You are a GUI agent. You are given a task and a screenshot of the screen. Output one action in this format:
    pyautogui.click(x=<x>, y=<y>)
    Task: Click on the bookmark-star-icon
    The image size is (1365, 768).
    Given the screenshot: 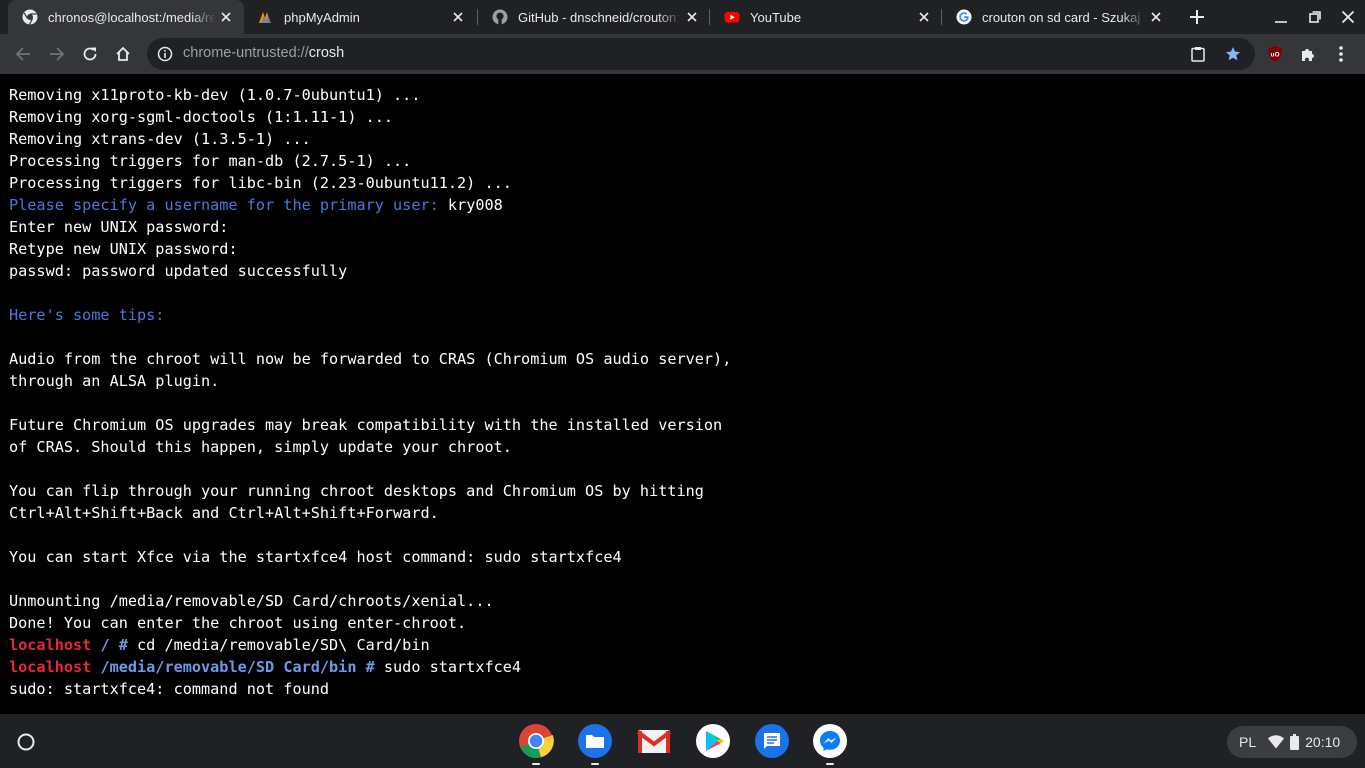 What is the action you would take?
    pyautogui.click(x=1233, y=54)
    